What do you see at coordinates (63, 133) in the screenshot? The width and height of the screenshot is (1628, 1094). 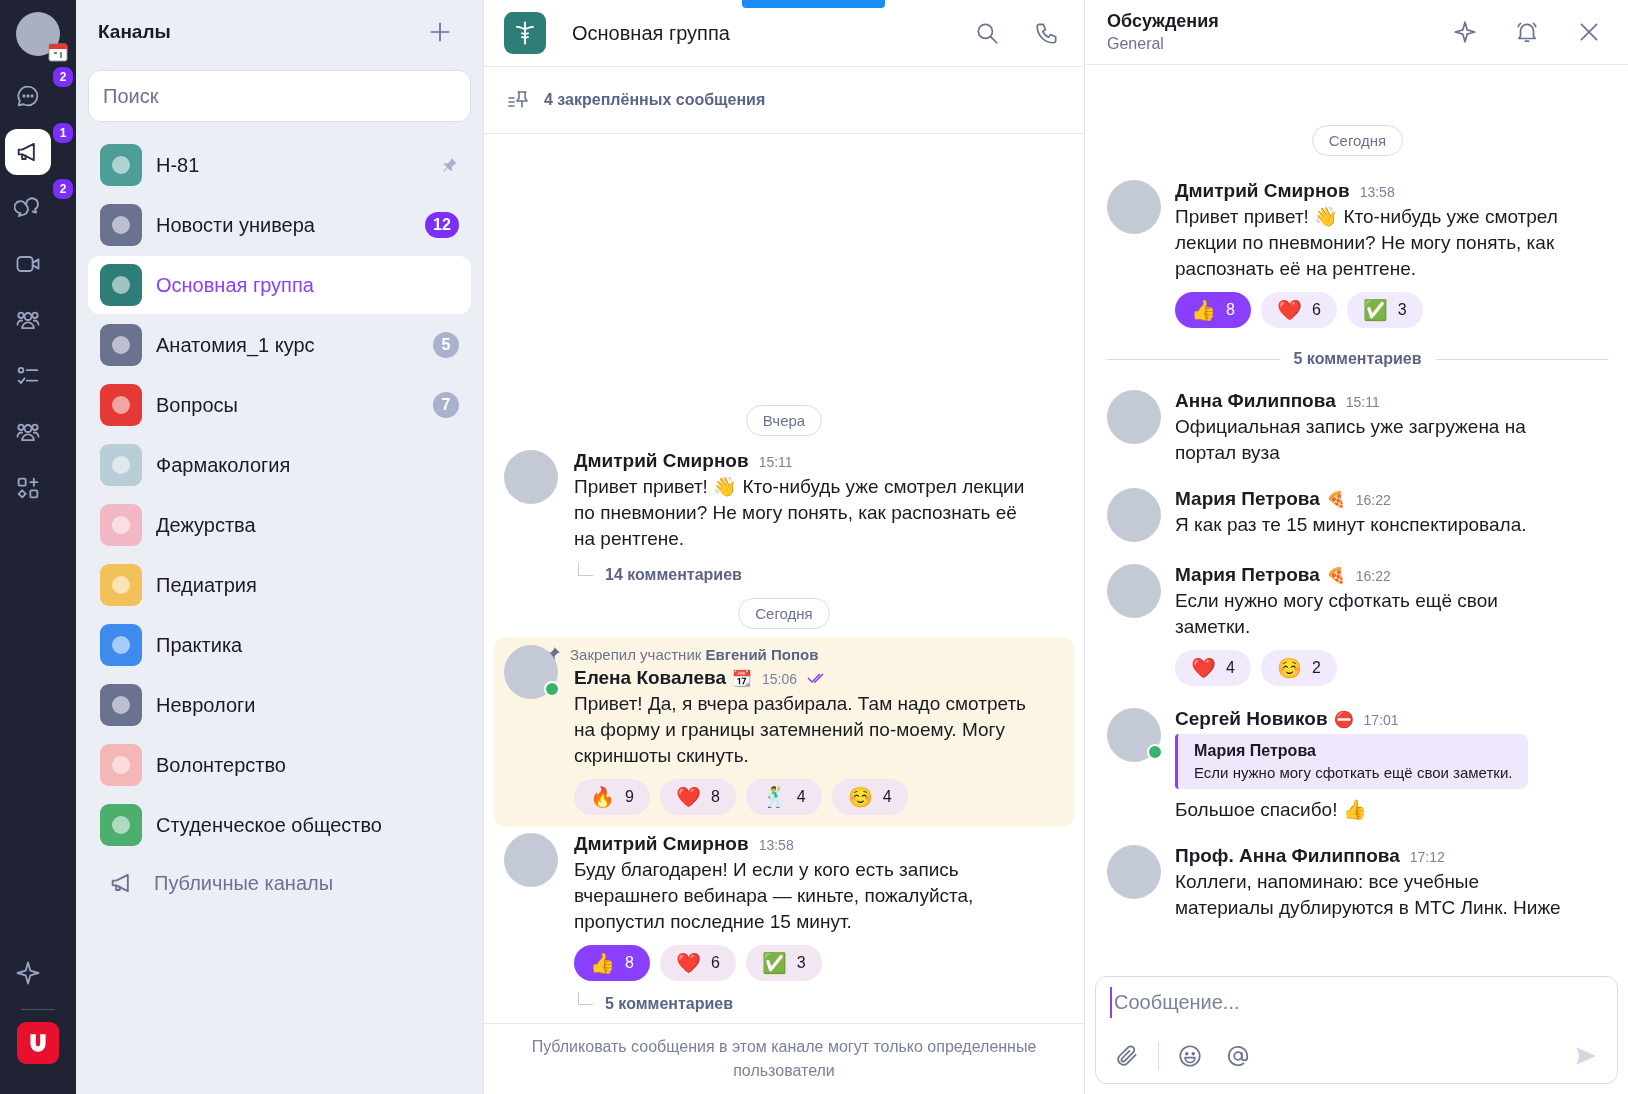 I see `unread-badge: 1` at bounding box center [63, 133].